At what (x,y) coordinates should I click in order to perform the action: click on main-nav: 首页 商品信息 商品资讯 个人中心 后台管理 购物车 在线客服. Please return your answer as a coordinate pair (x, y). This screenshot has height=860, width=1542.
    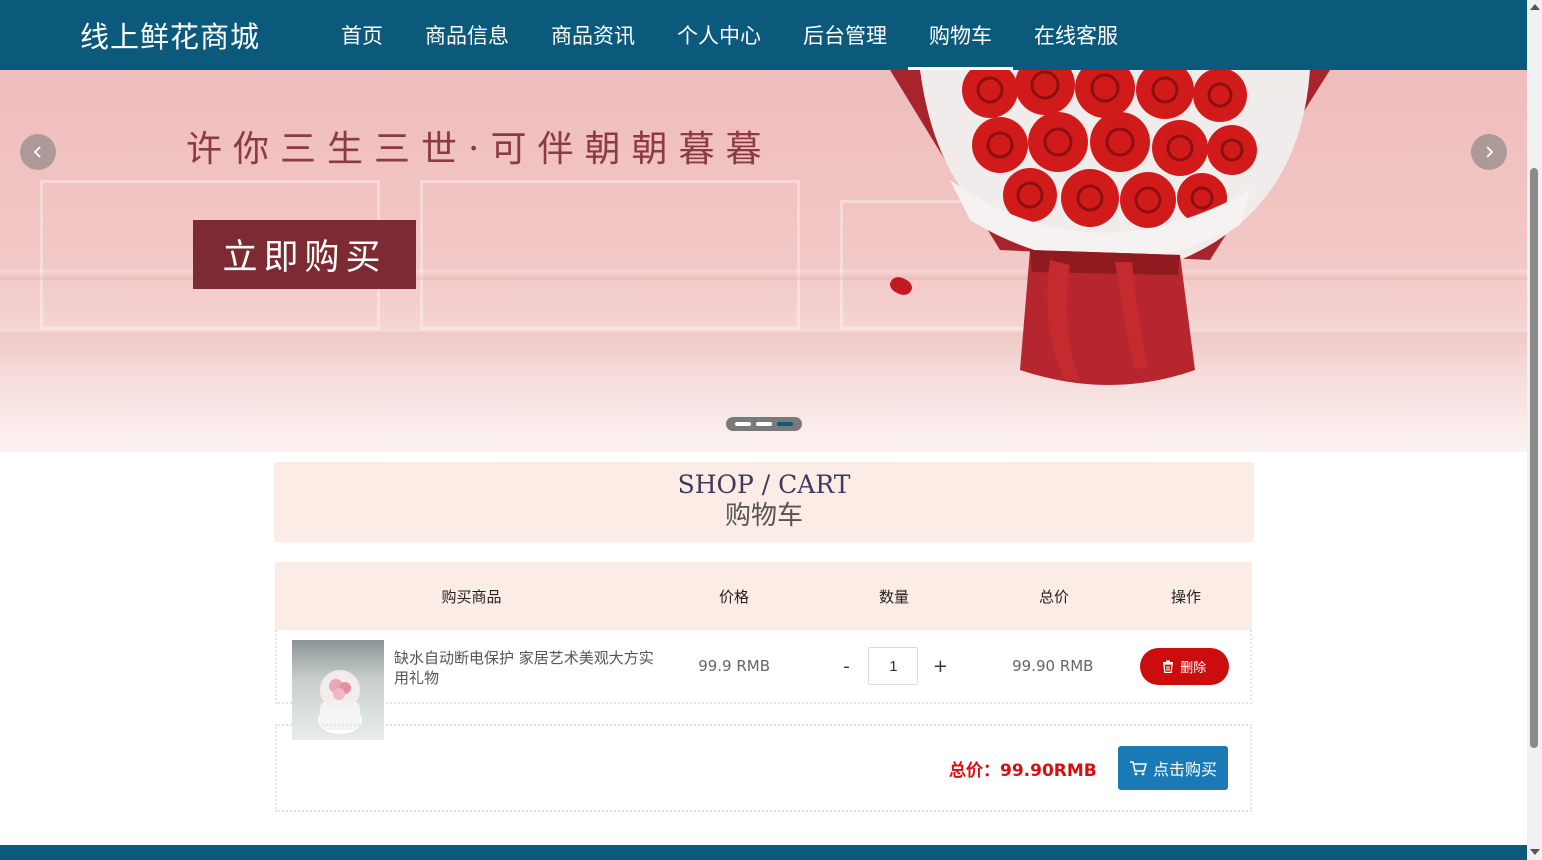
    Looking at the image, I should click on (729, 35).